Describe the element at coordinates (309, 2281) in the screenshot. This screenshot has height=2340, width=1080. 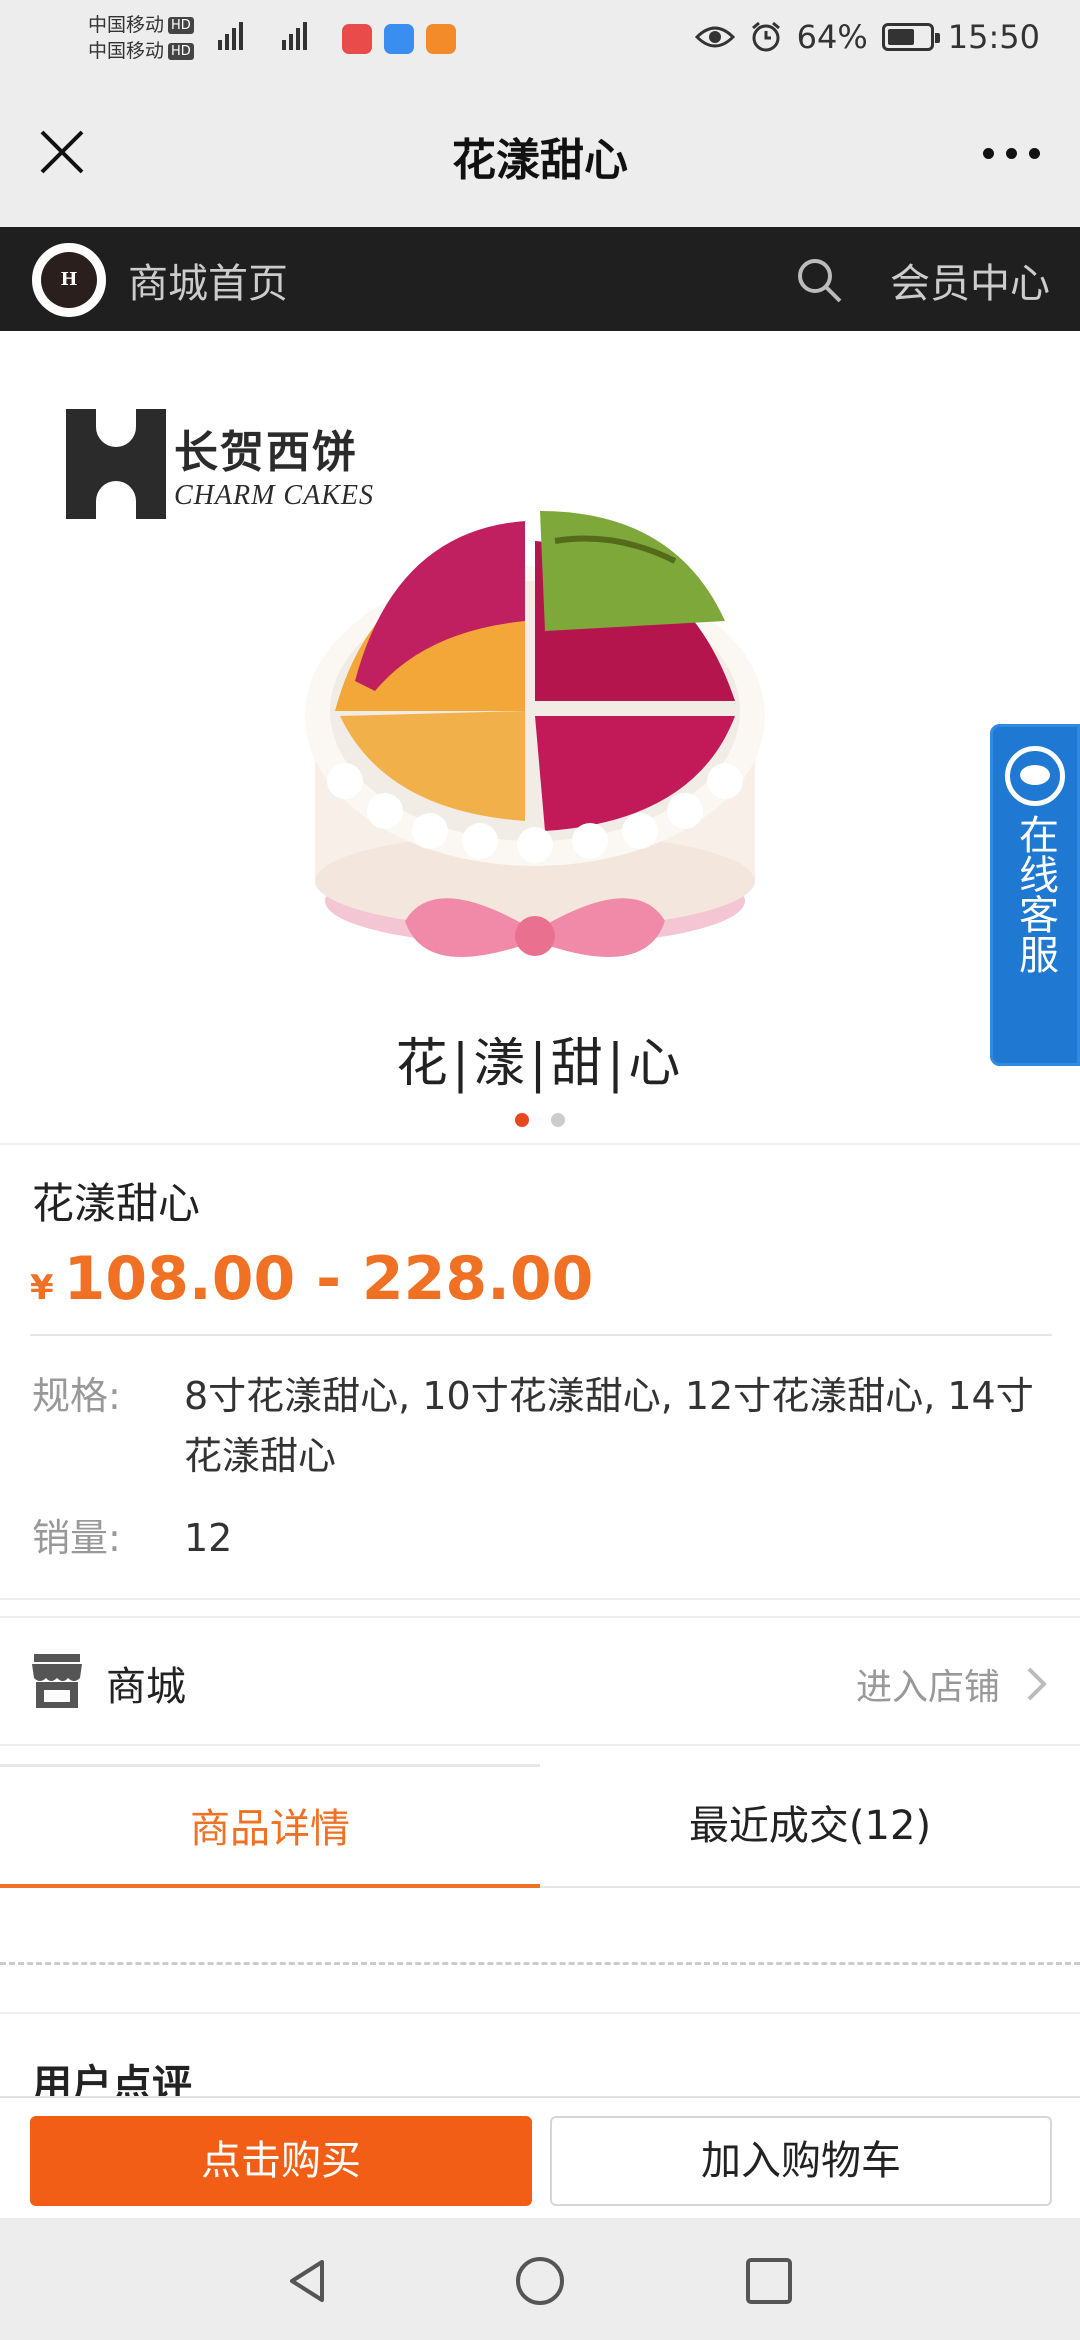
I see `back-icon` at that location.